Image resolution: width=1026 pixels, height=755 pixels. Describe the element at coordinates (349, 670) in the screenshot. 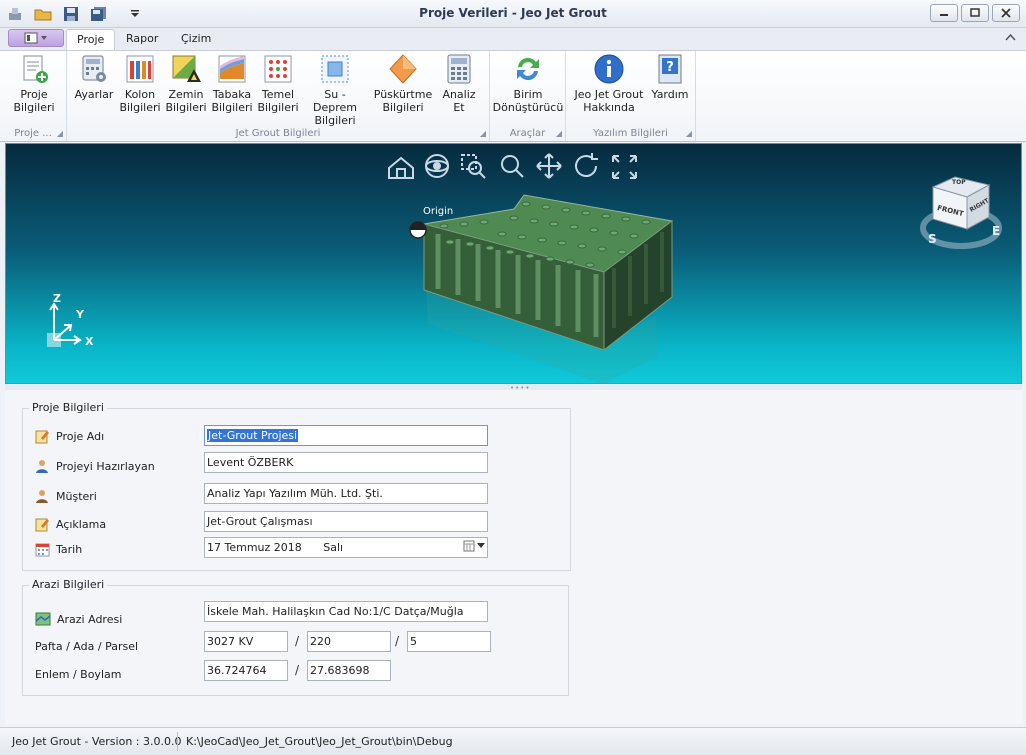

I see `boylam-input: 27.683698` at that location.